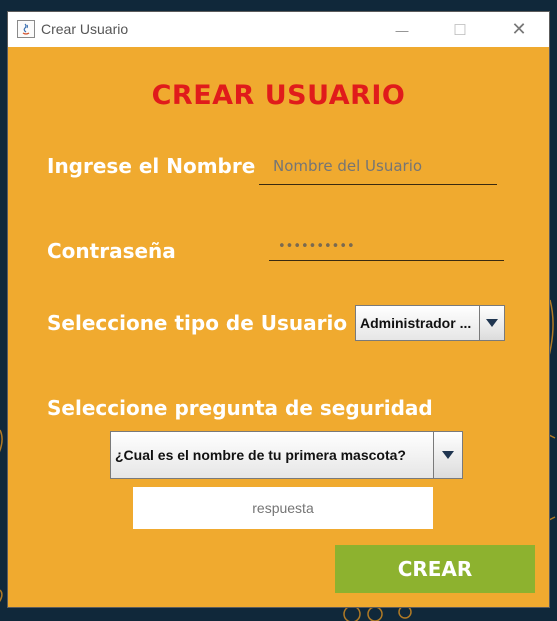  I want to click on minimize-icon: —, so click(402, 30).